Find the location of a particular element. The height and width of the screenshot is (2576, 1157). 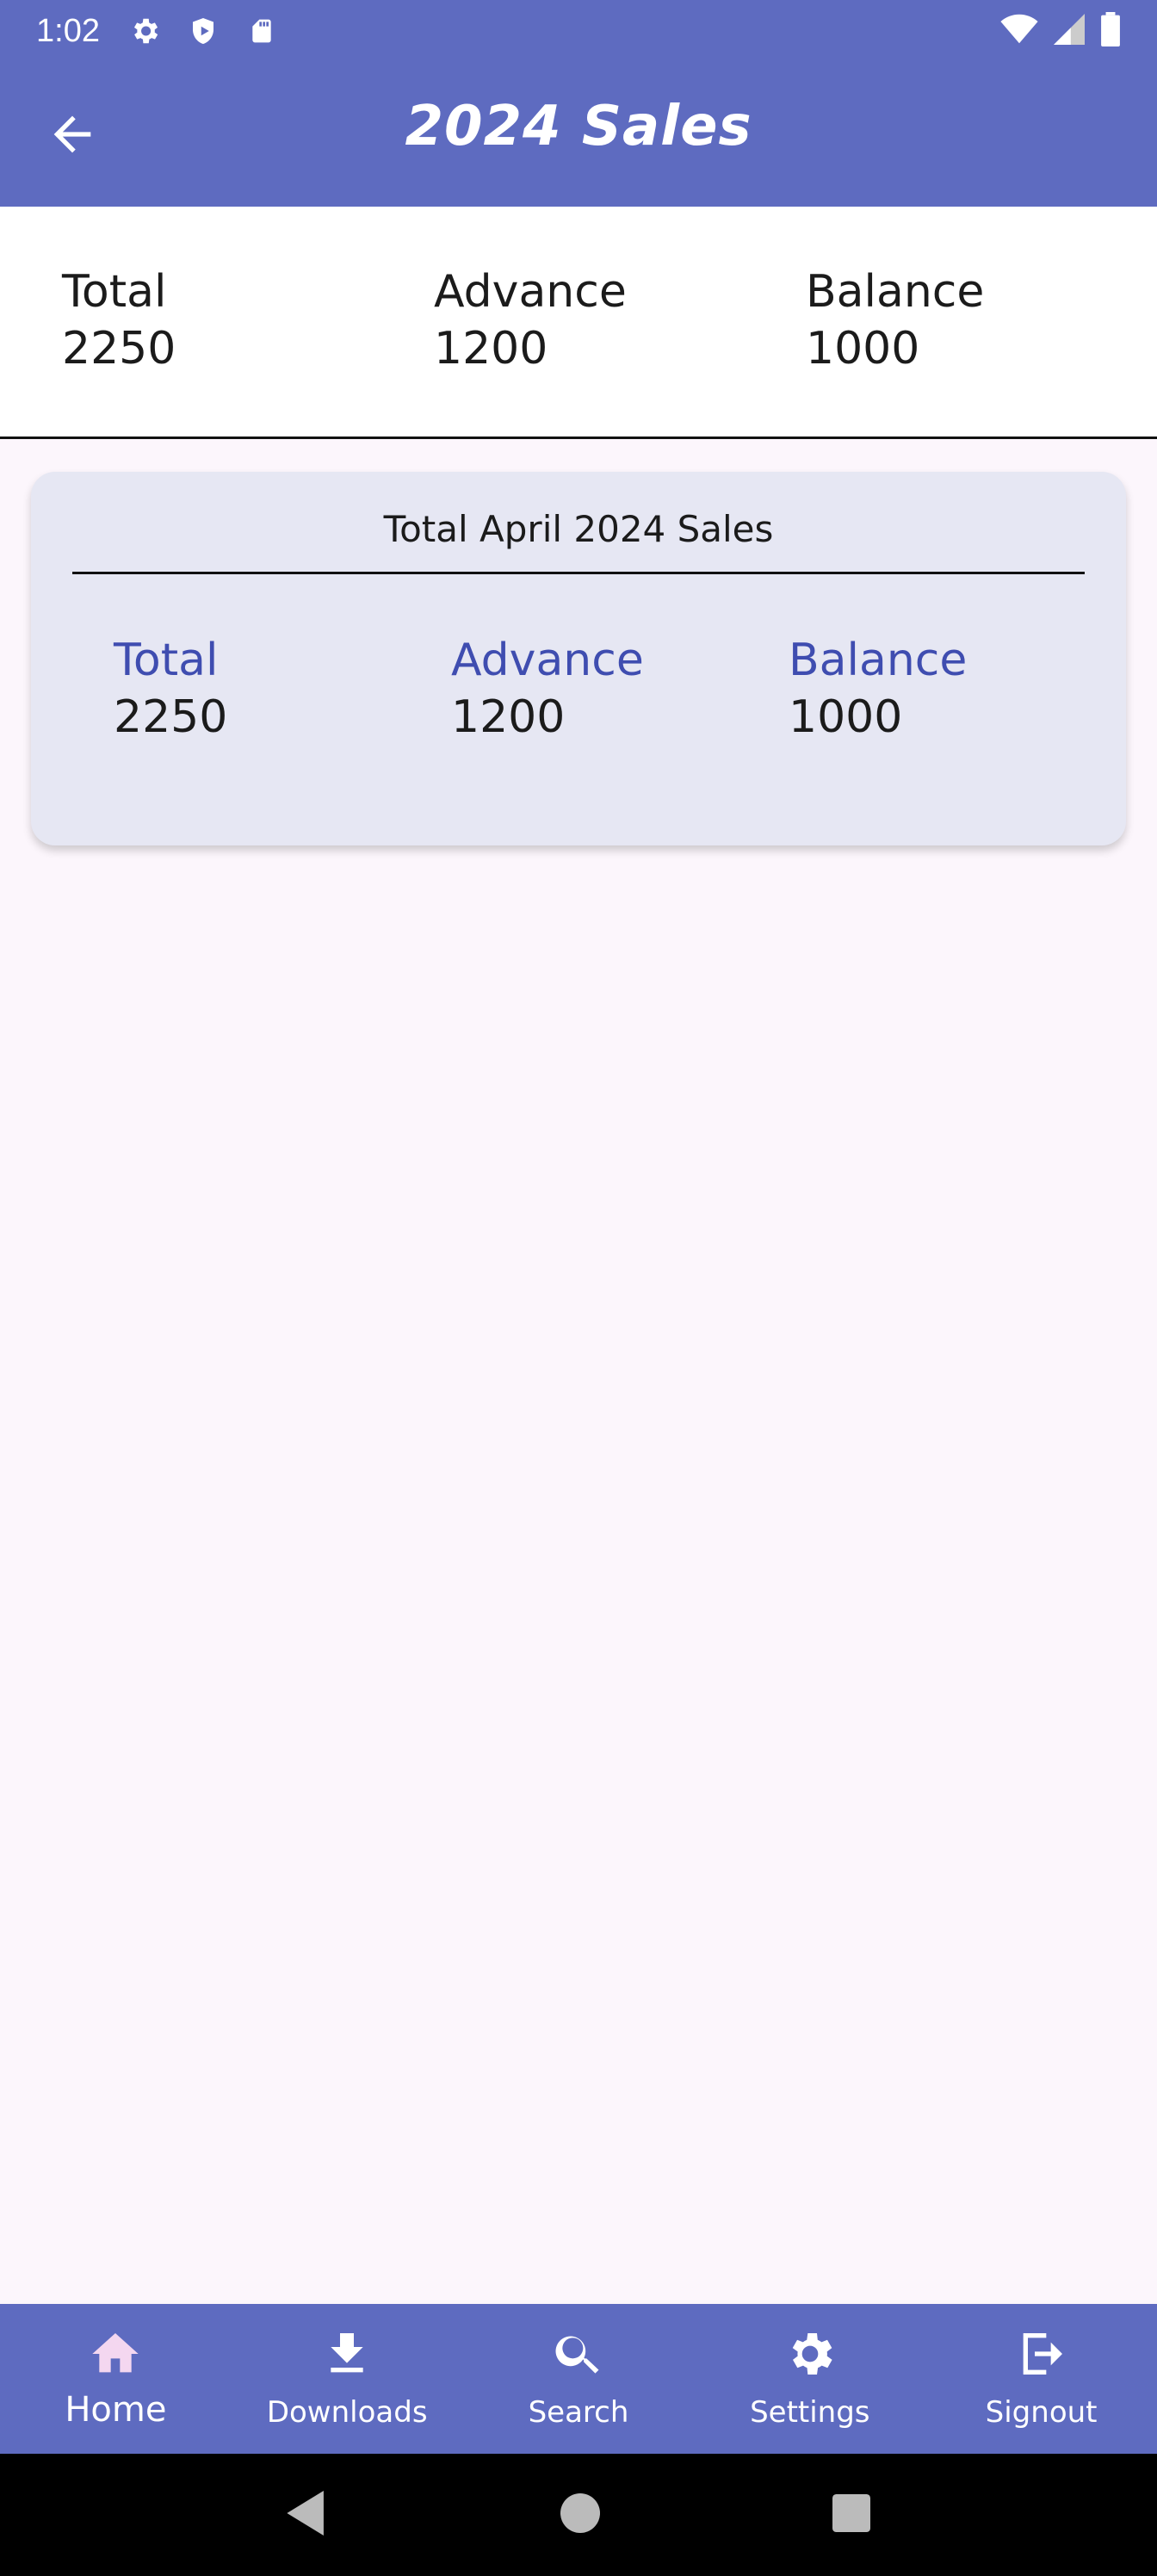

summary-balance-label: Balance is located at coordinates (896, 292).